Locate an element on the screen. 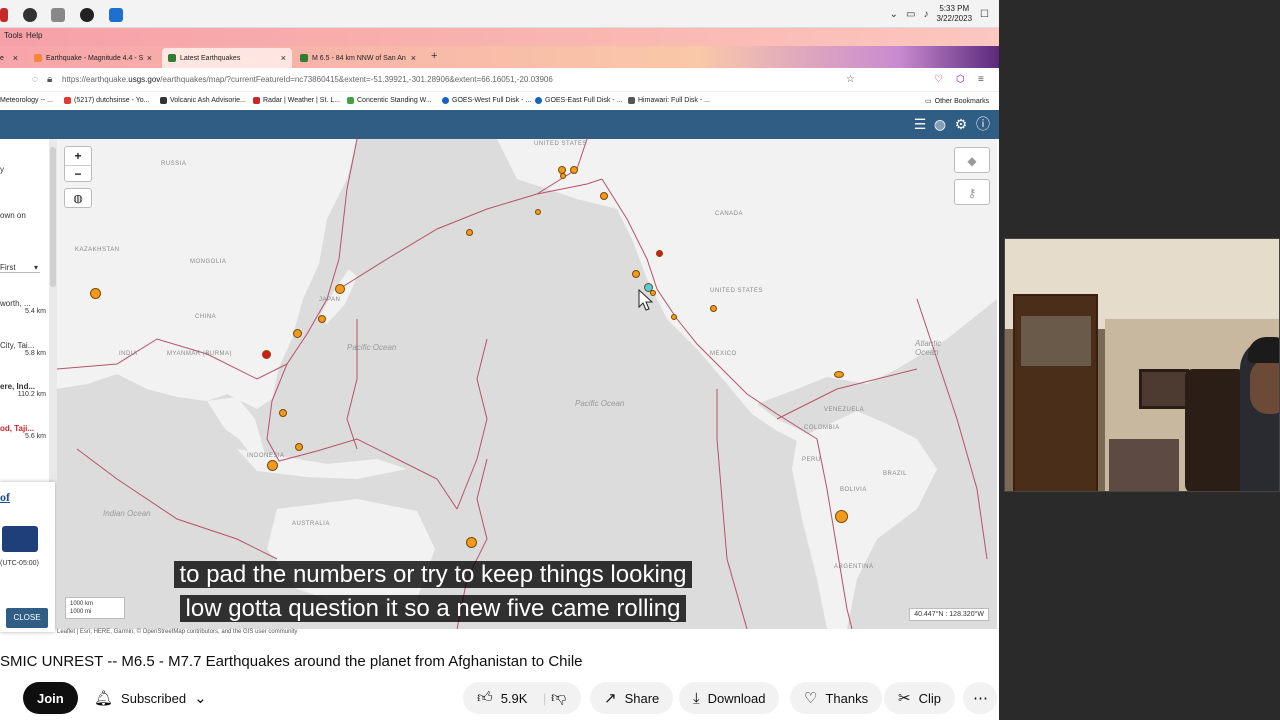 The height and width of the screenshot is (720, 1280). key-icon: ⚷ is located at coordinates (972, 193).